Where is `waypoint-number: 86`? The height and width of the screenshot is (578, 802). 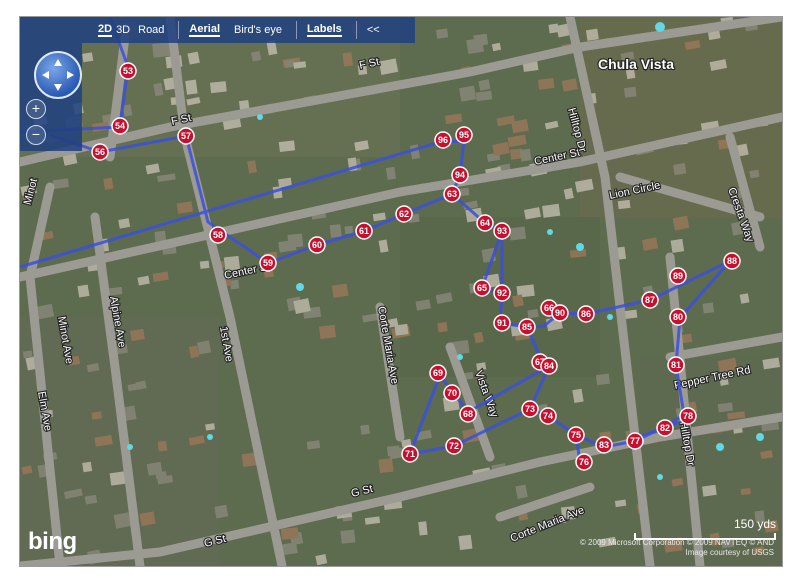
waypoint-number: 86 is located at coordinates (586, 314).